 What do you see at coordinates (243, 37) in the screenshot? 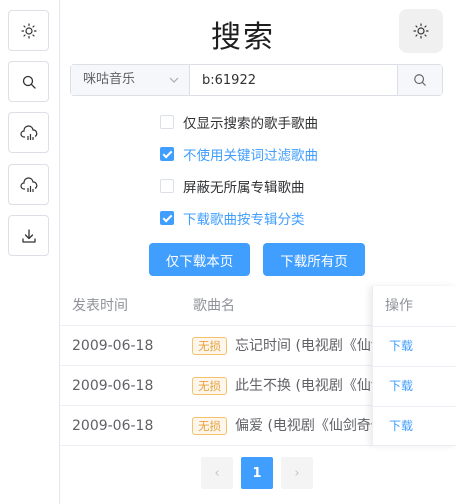
I see `page-title: 搜索` at bounding box center [243, 37].